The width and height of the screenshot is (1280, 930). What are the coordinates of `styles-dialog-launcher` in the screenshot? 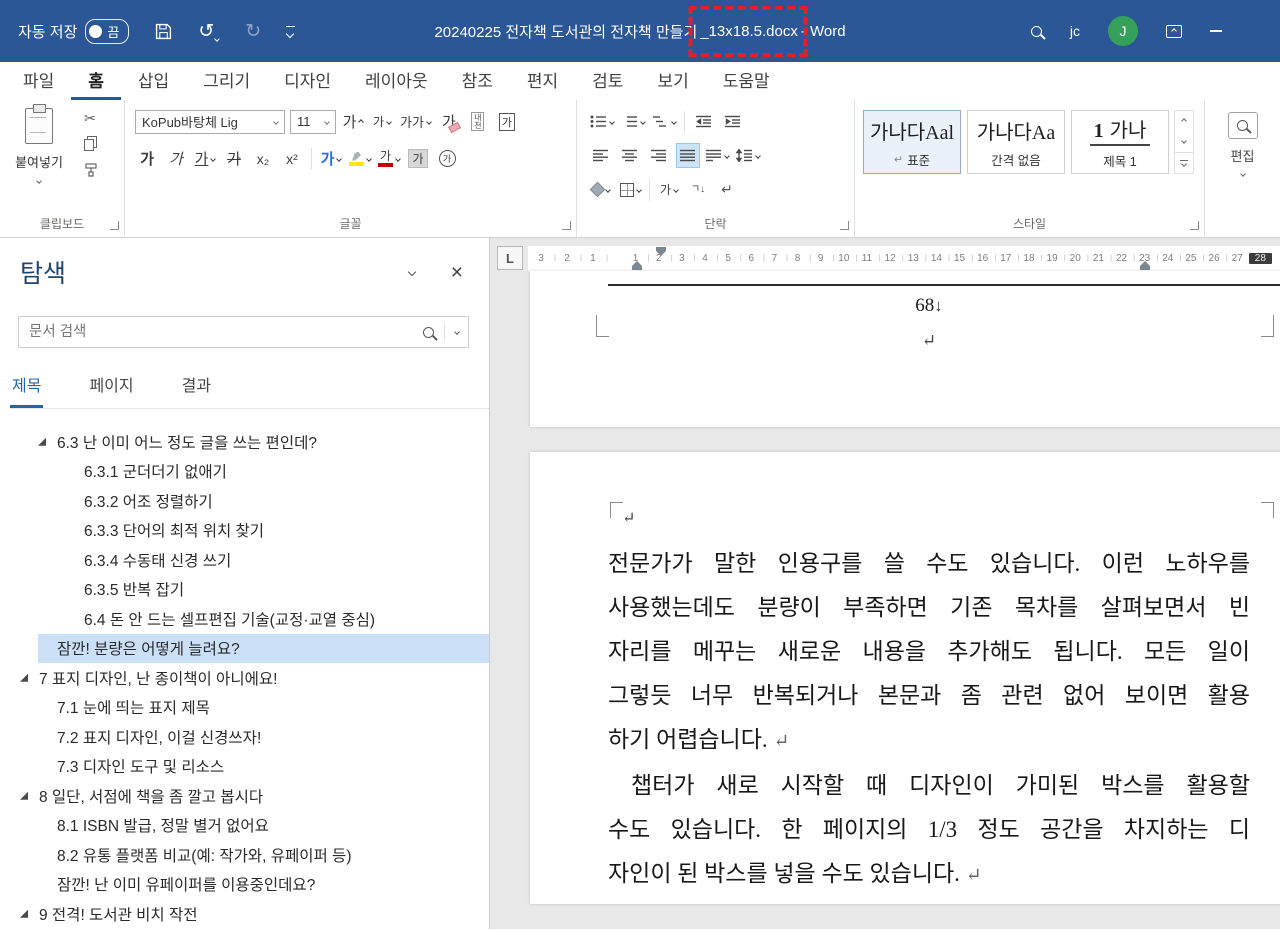 It's located at (1194, 225).